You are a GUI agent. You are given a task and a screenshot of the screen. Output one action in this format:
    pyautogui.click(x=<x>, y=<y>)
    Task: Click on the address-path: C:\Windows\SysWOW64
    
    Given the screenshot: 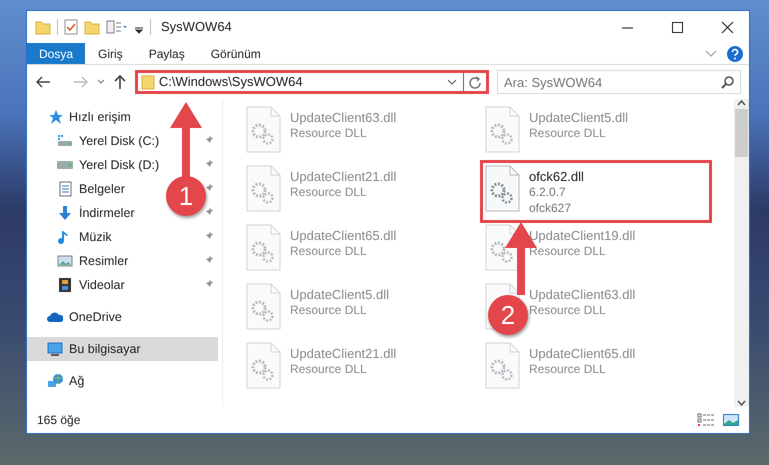 What is the action you would take?
    pyautogui.click(x=231, y=82)
    